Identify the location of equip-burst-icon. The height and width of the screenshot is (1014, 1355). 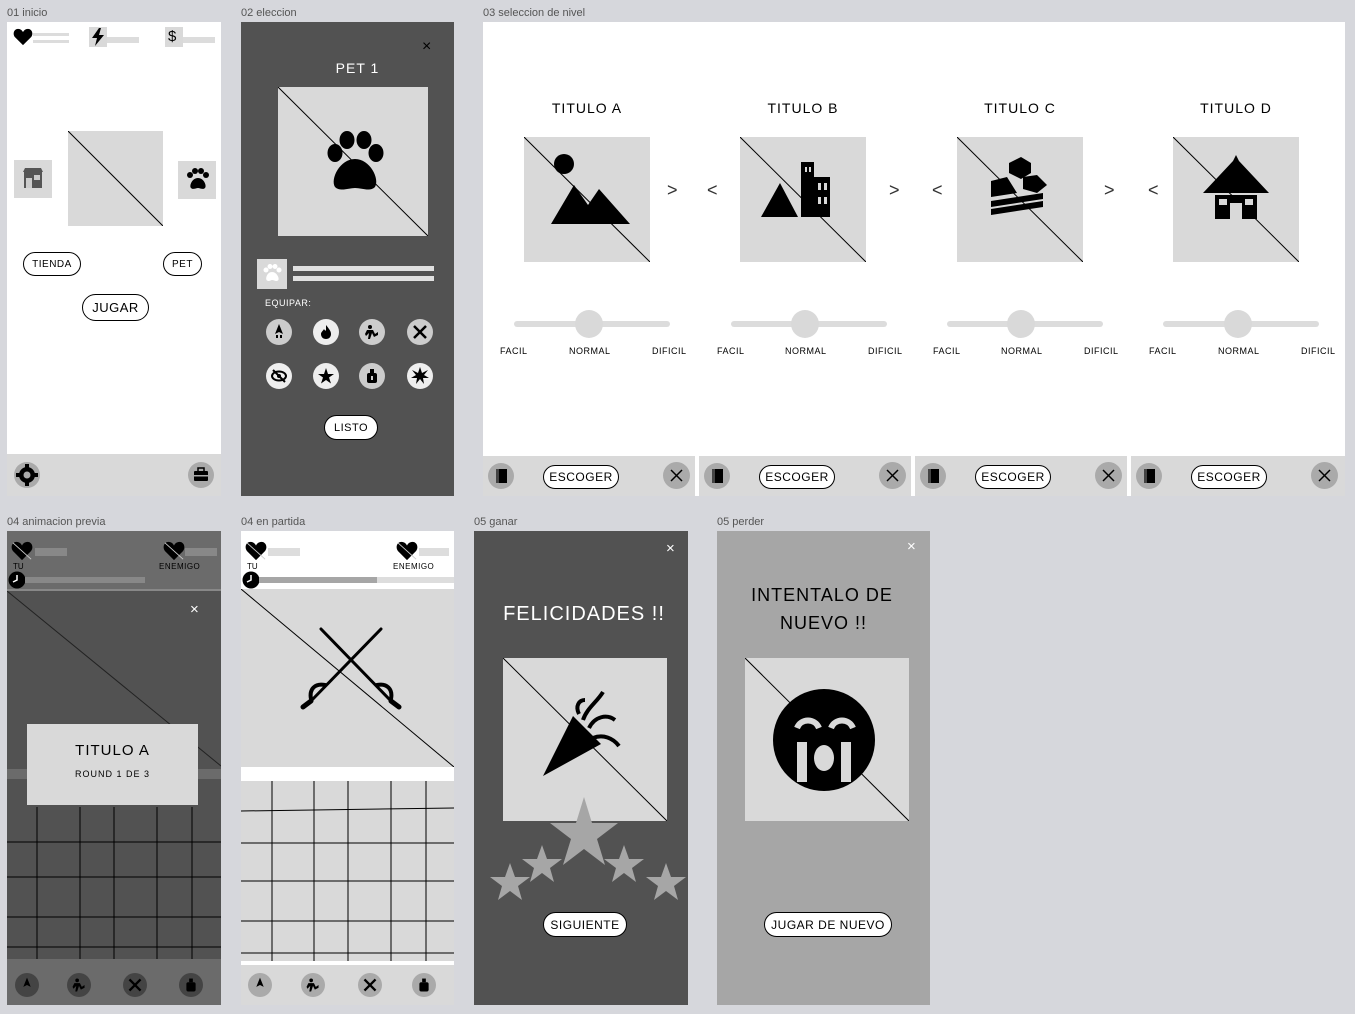
(420, 376).